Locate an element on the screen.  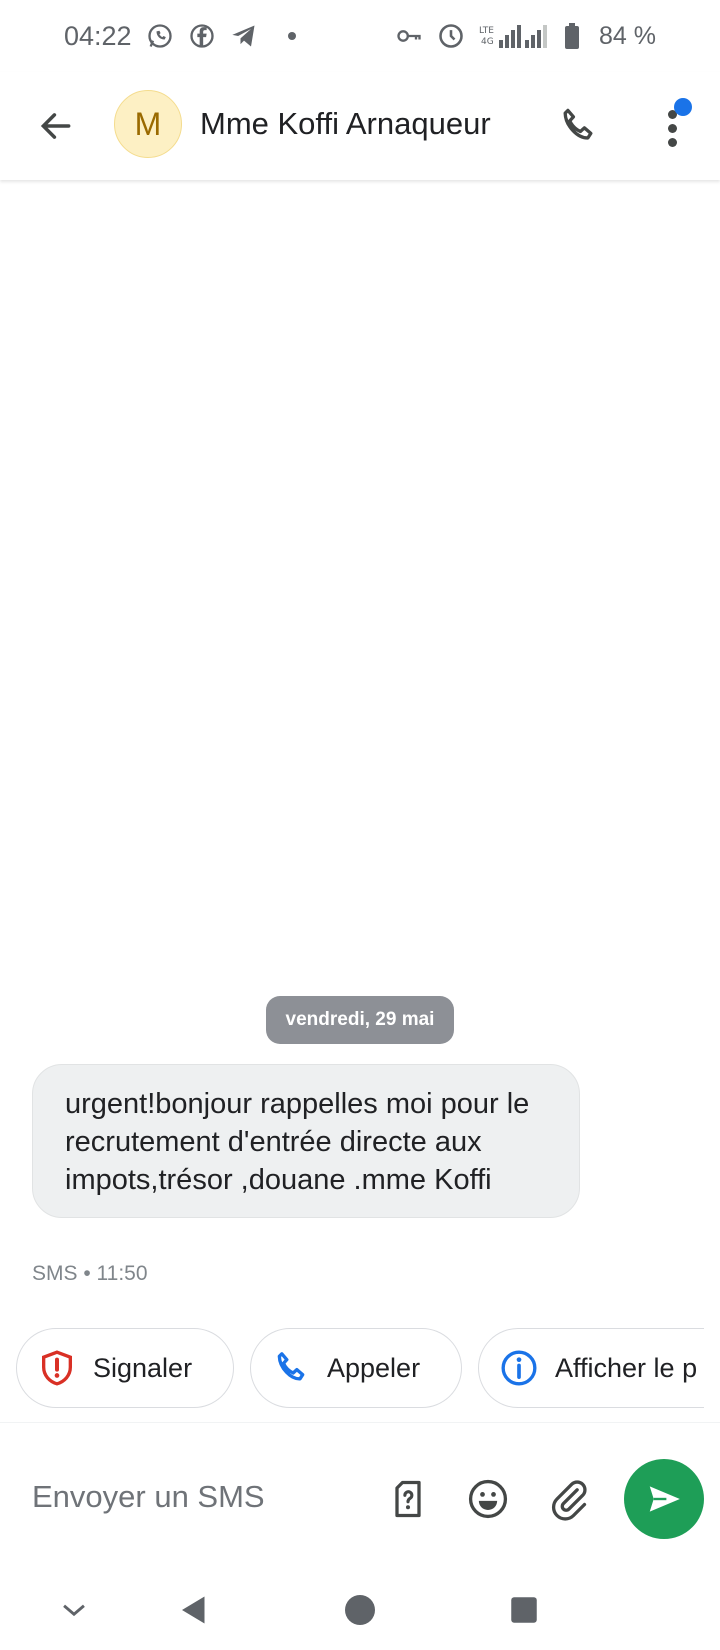
battery-icon is located at coordinates (572, 36).